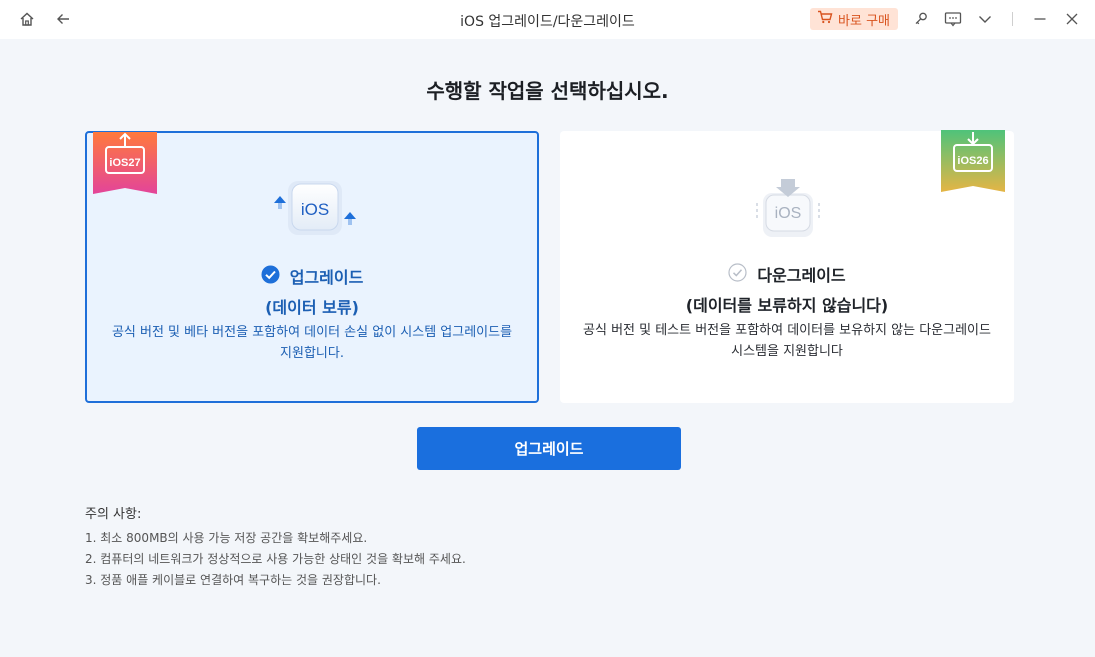 This screenshot has width=1095, height=657. What do you see at coordinates (124, 163) in the screenshot?
I see `badge-text: iOS27` at bounding box center [124, 163].